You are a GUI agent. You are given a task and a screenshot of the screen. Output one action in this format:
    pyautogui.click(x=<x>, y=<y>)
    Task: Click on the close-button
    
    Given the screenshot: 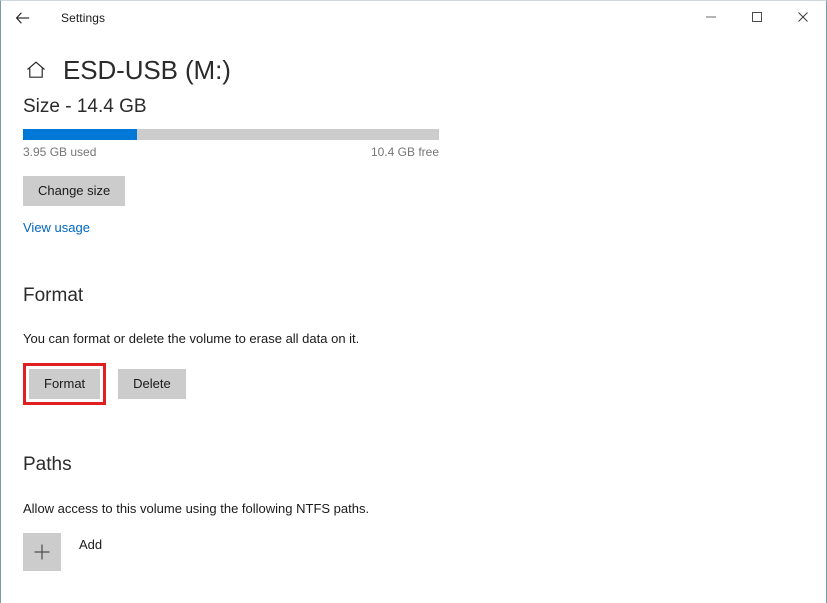 What is the action you would take?
    pyautogui.click(x=803, y=17)
    